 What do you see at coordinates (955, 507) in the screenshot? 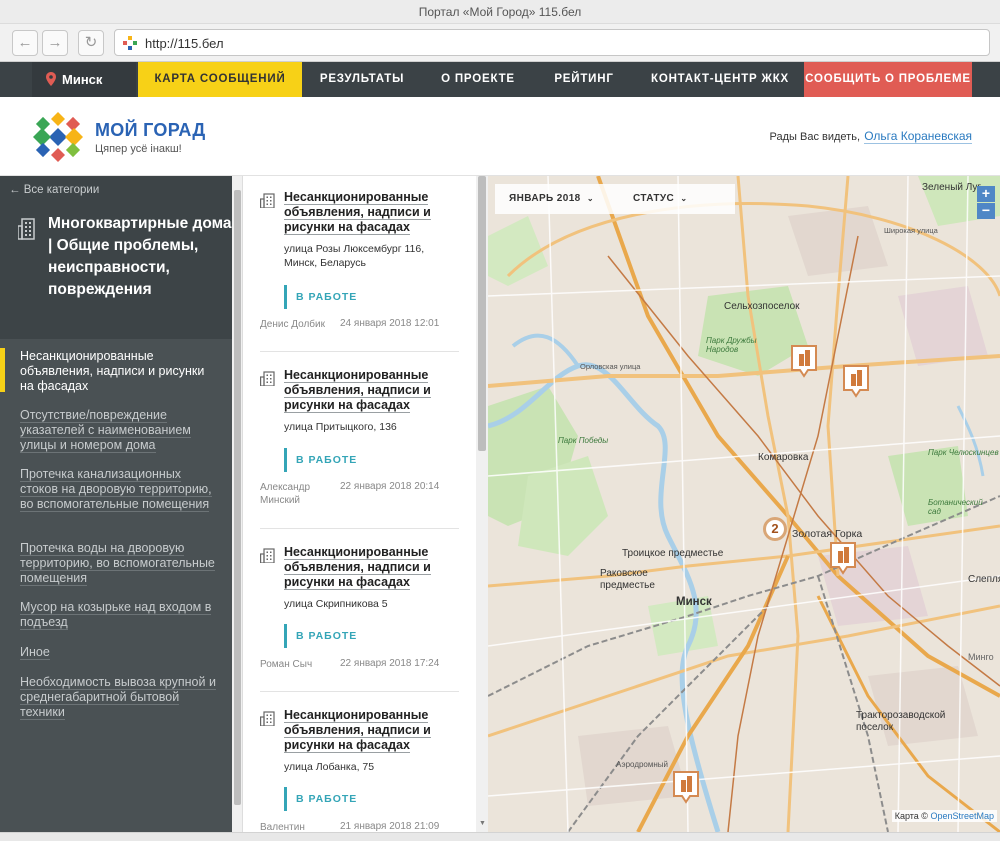
I see `map-label: Ботанический сад` at bounding box center [955, 507].